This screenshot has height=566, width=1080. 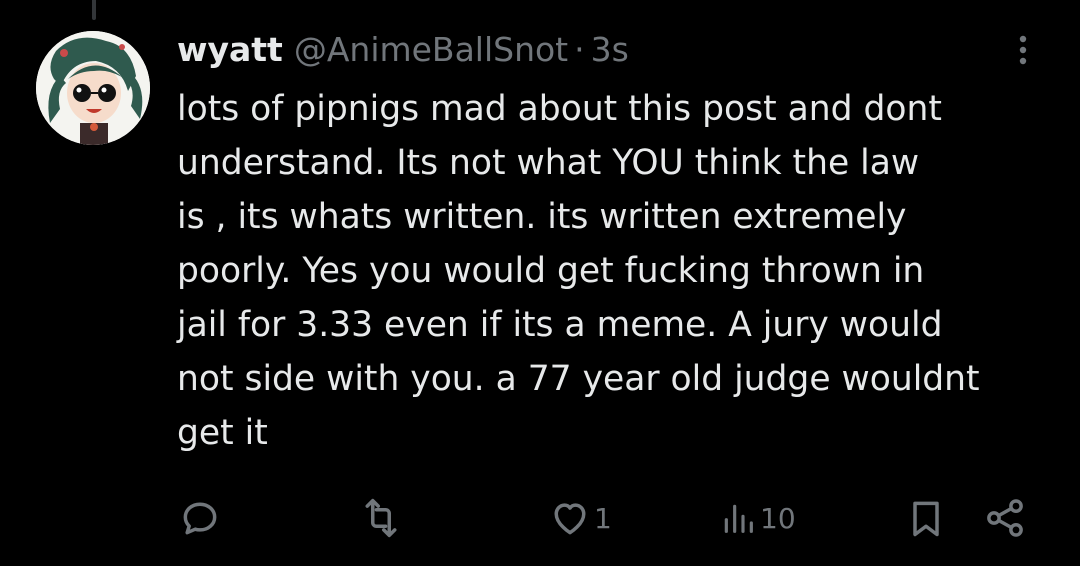 I want to click on repost-icon, so click(x=381, y=518).